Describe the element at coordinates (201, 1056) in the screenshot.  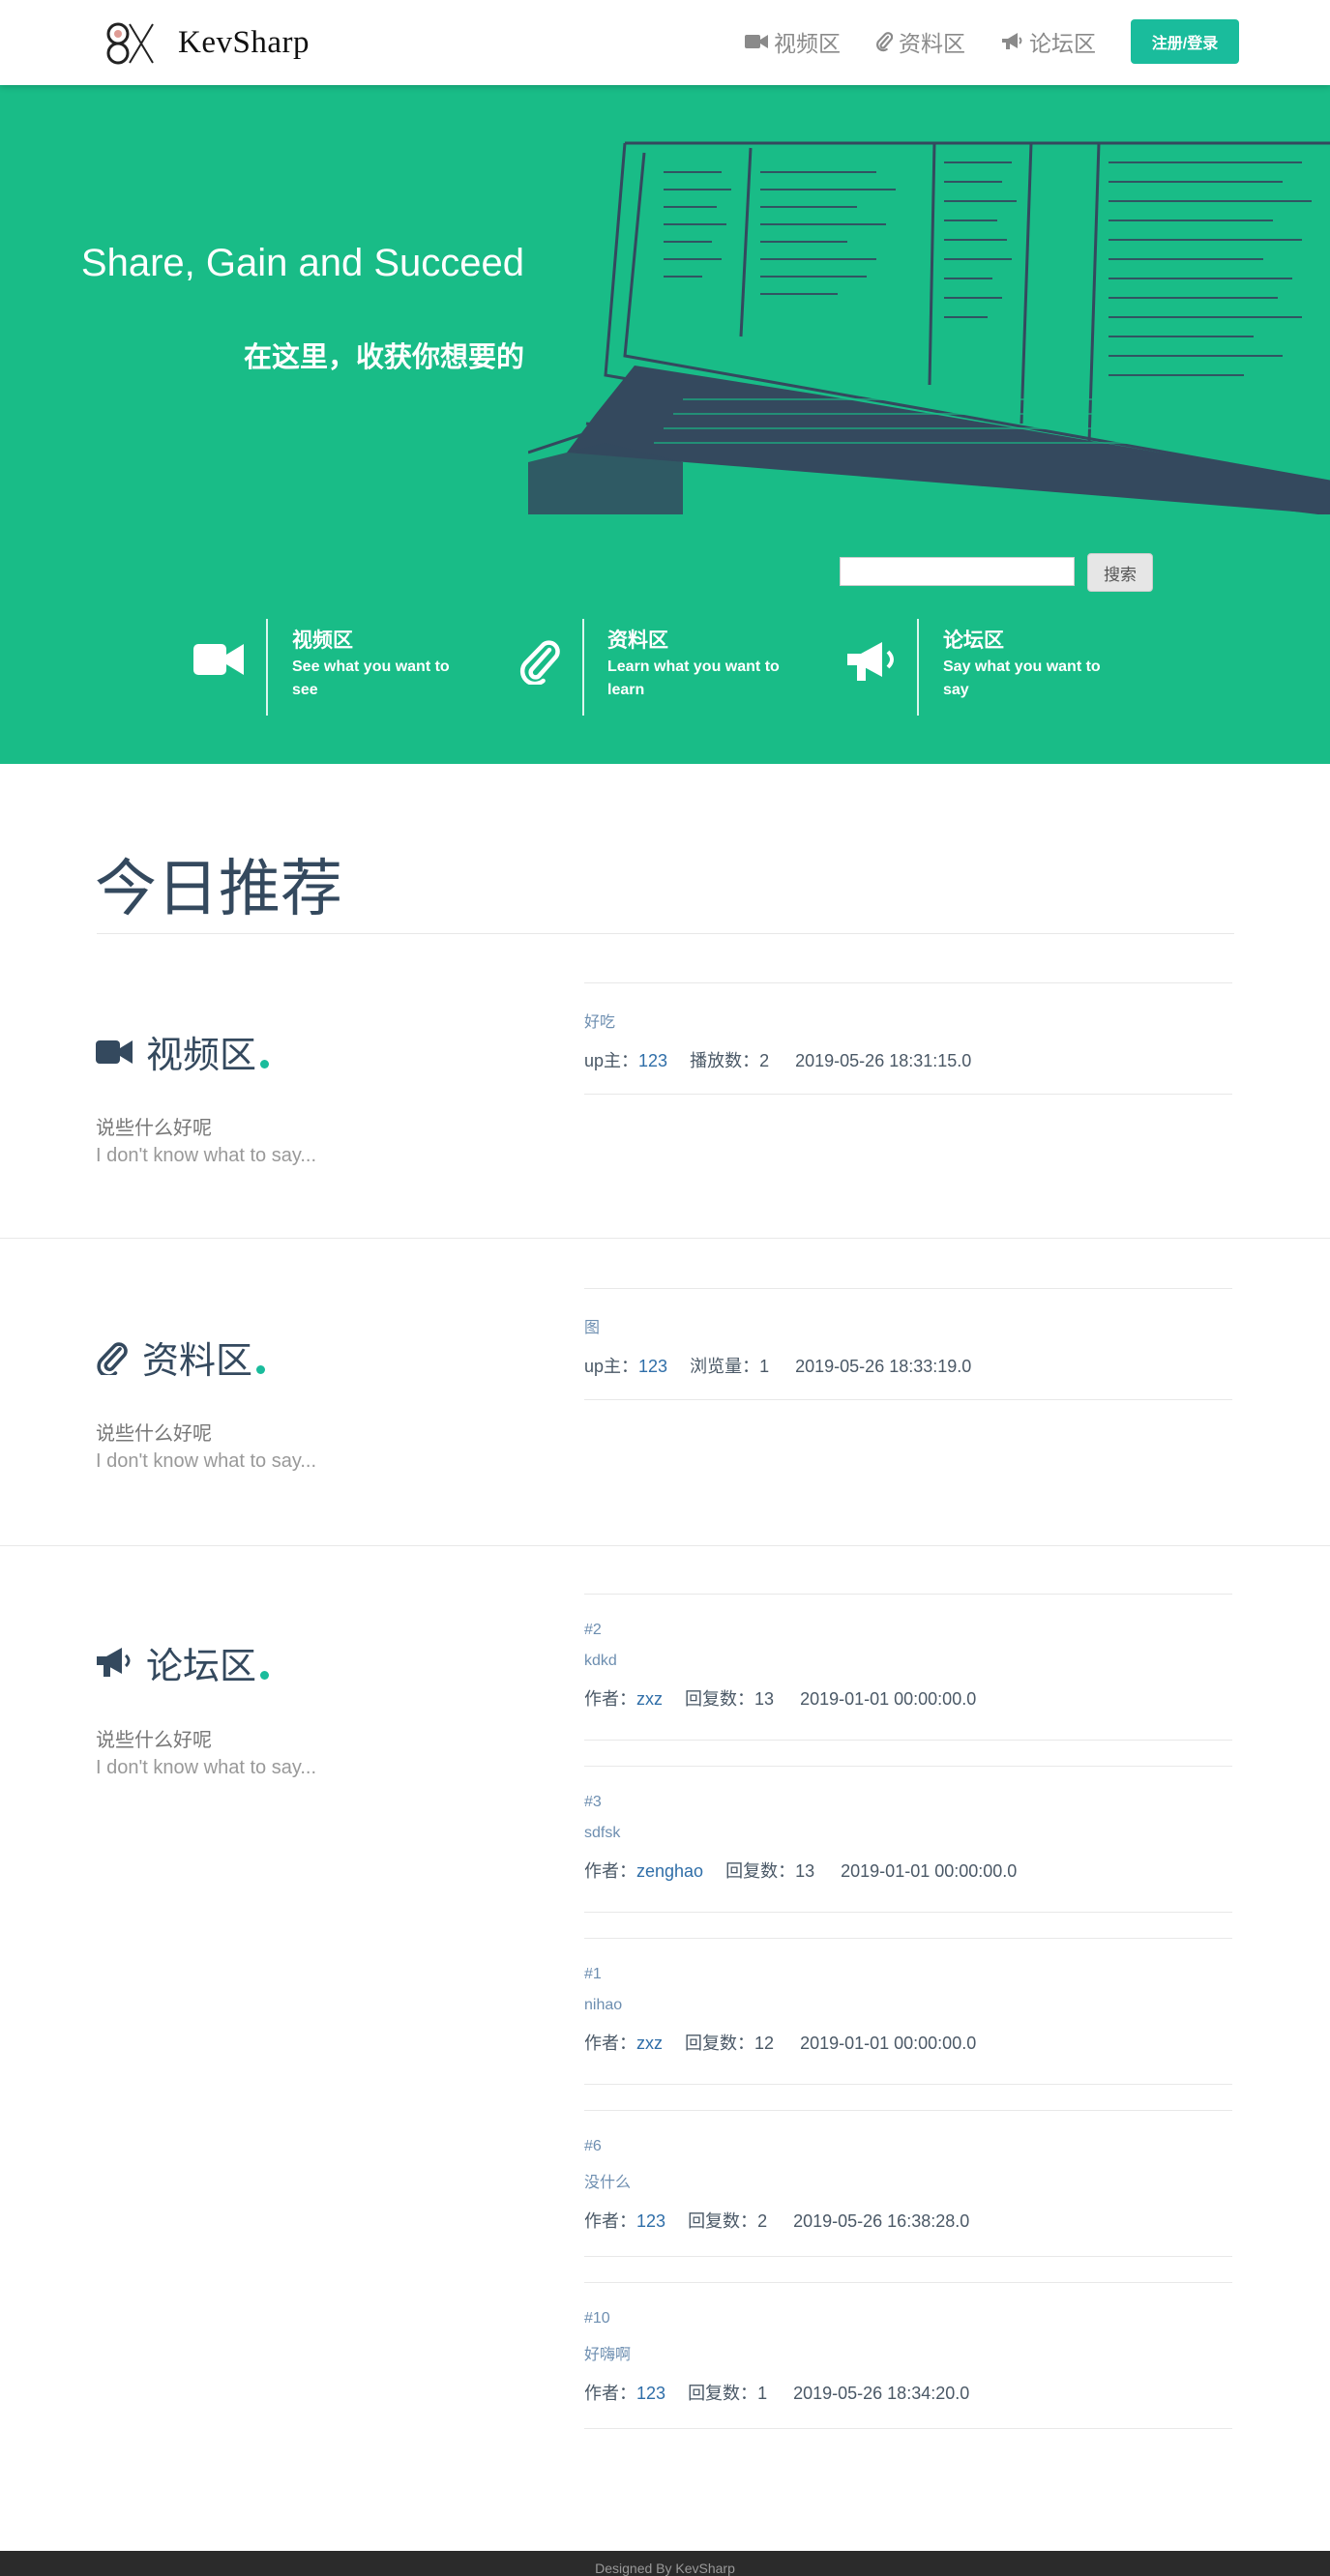
I see `section-video-title: 视频区` at that location.